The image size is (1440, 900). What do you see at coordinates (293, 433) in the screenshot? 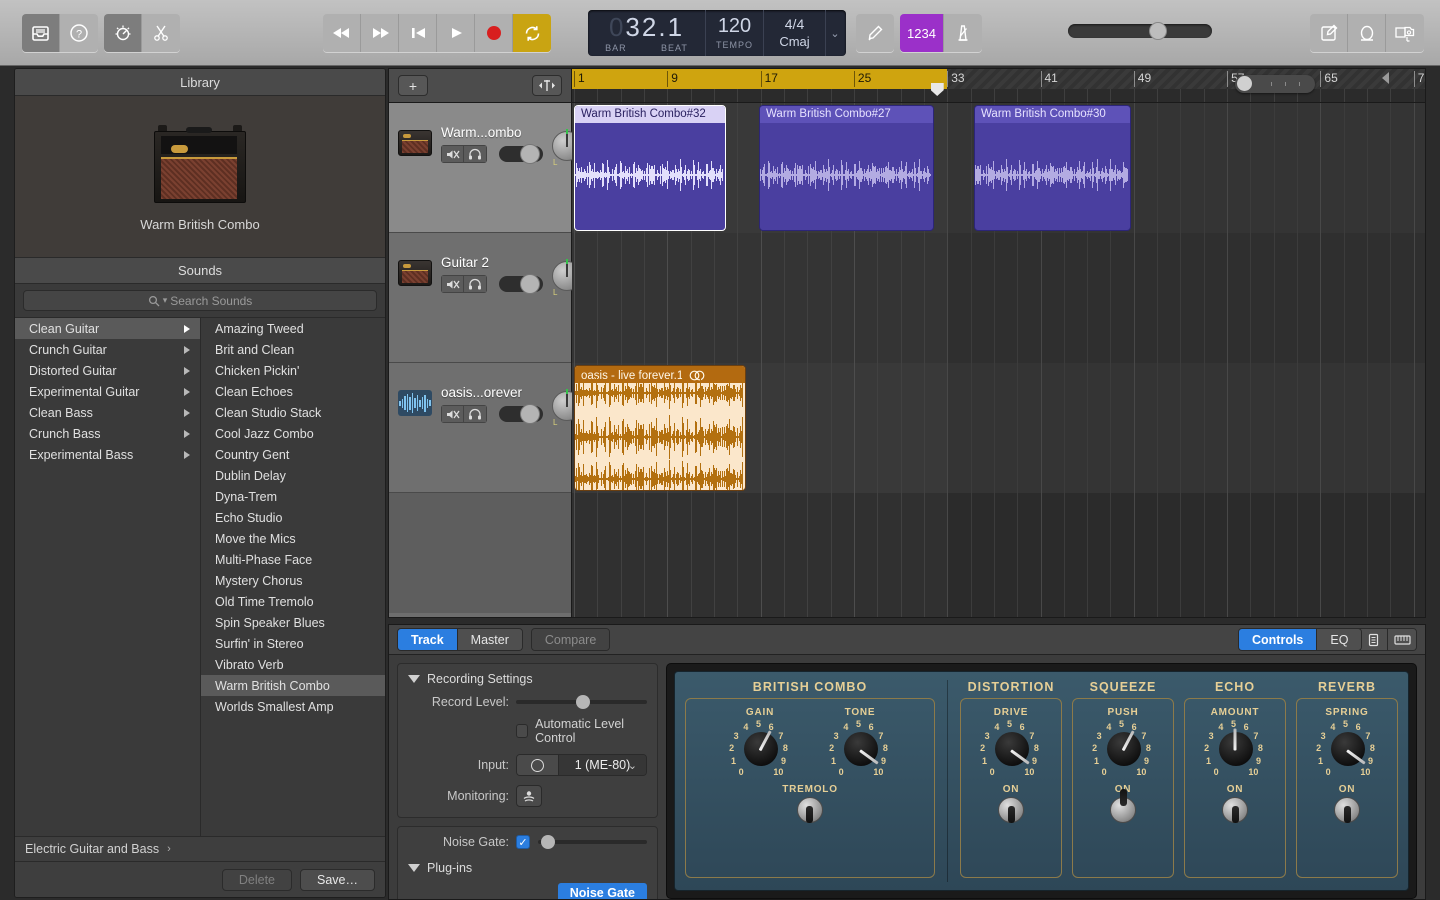
I see `library-patch-item: Cool Jazz Combo` at bounding box center [293, 433].